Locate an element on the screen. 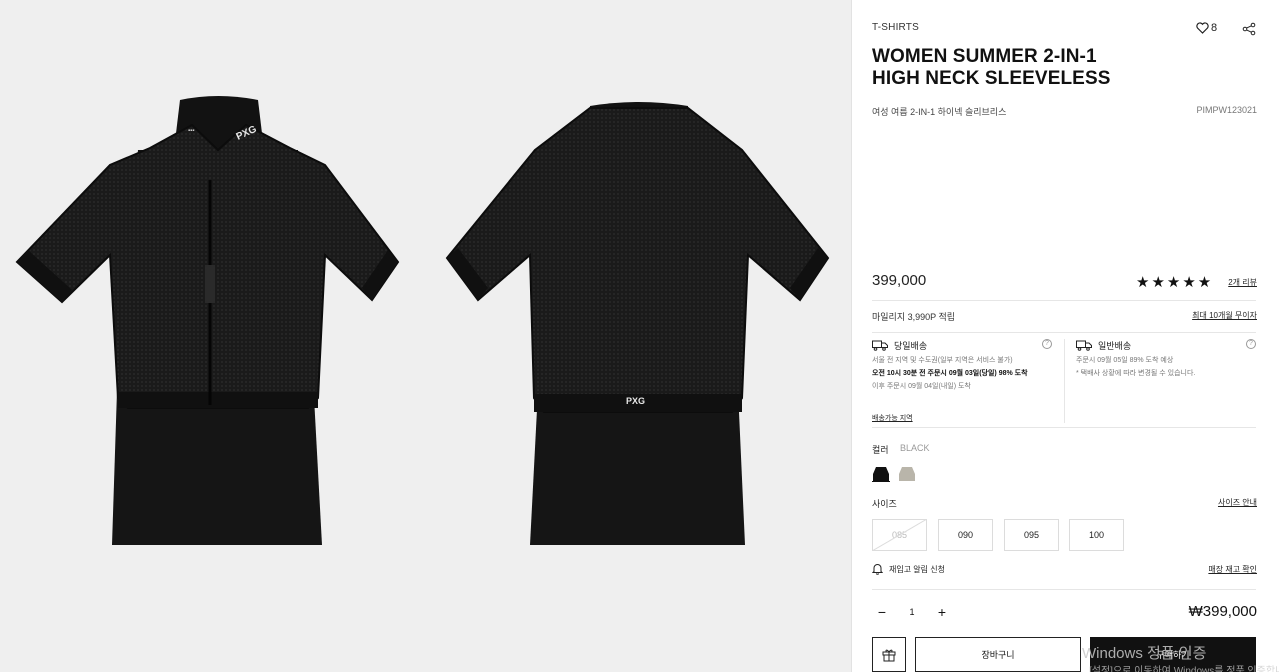 The image size is (1279, 672). size-guide-link: 사이즈 안내 is located at coordinates (1237, 502).